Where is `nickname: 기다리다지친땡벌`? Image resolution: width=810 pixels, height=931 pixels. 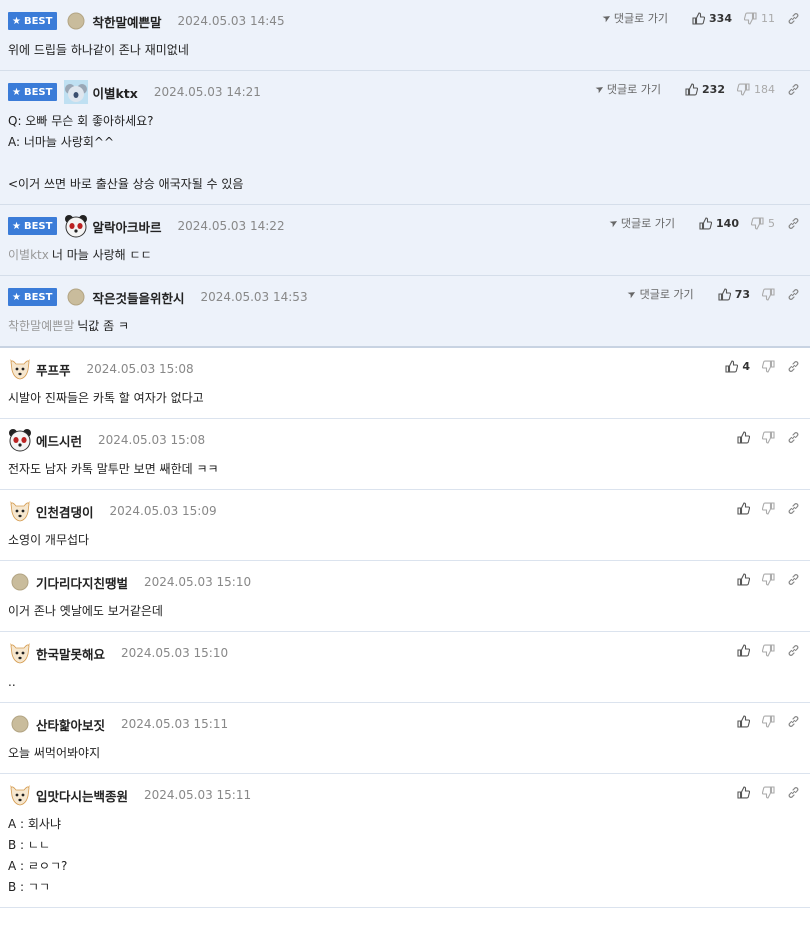 nickname: 기다리다지친땡벌 is located at coordinates (82, 582).